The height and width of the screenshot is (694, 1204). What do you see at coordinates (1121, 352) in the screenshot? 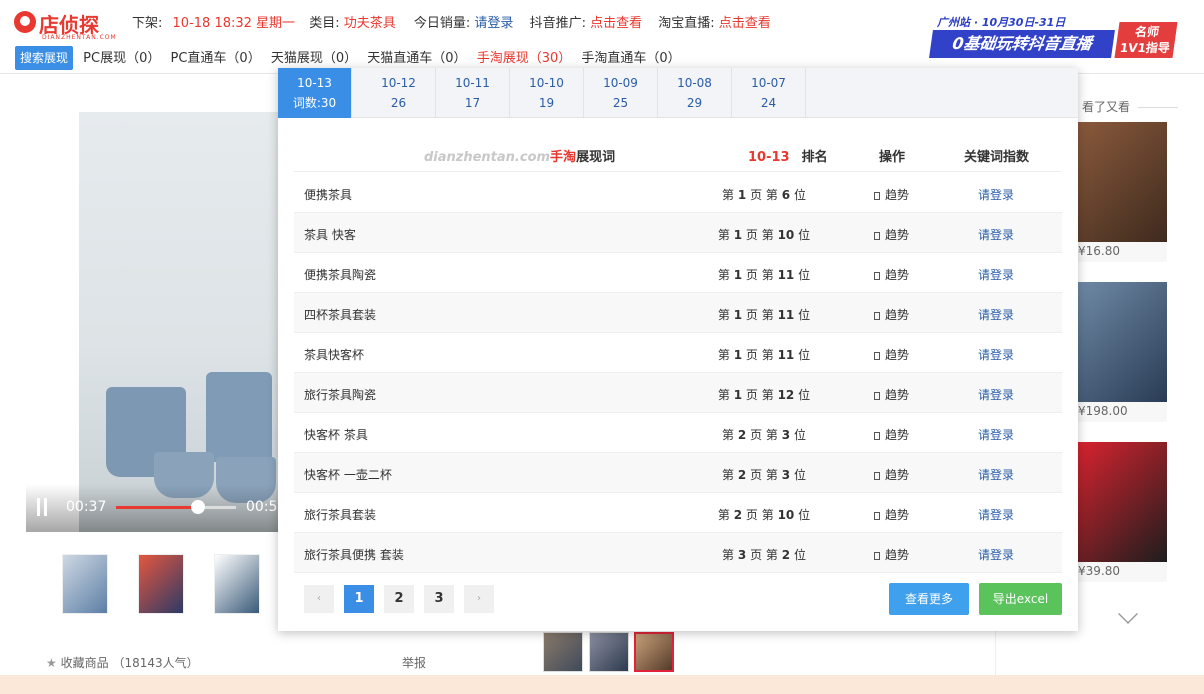
I see `recommend-item-2: ¥198.00` at bounding box center [1121, 352].